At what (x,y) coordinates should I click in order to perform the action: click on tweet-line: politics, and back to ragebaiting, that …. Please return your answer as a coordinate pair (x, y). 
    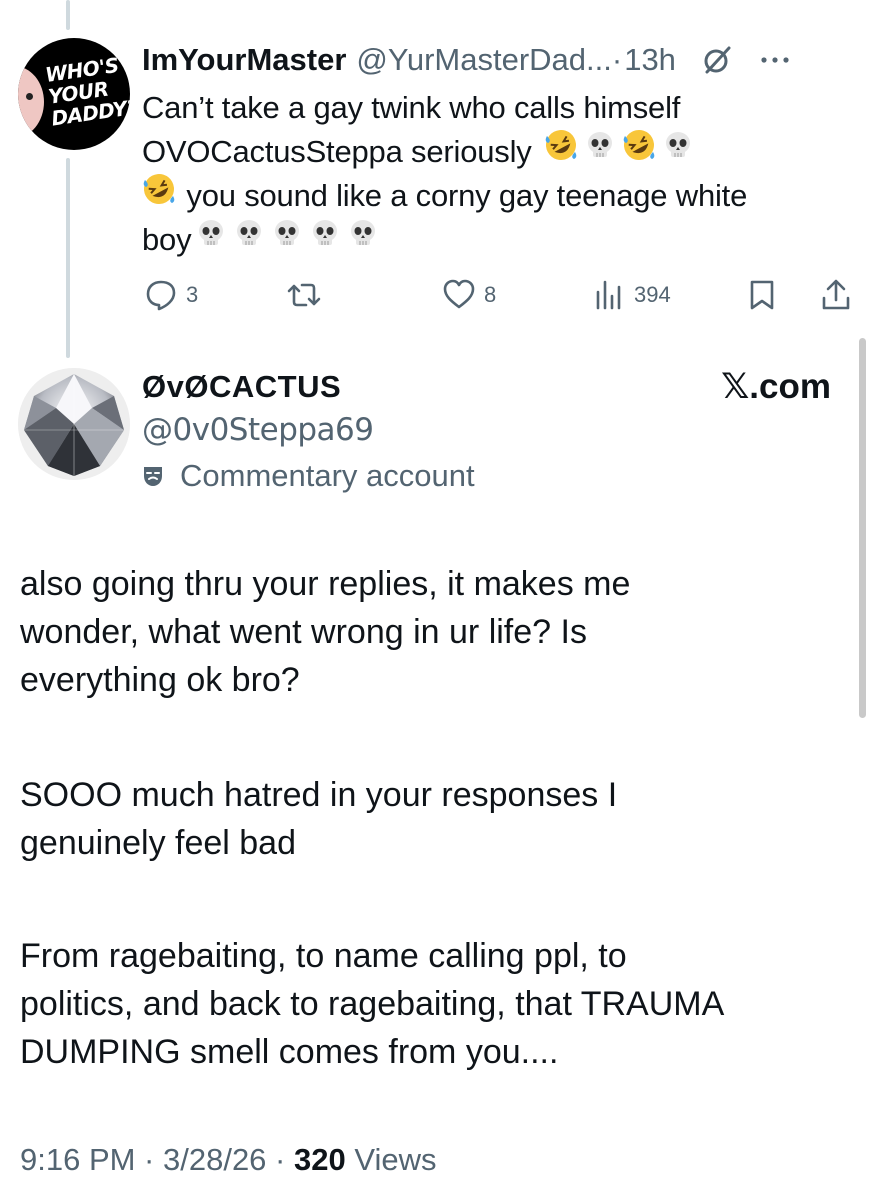
    Looking at the image, I should click on (372, 1004).